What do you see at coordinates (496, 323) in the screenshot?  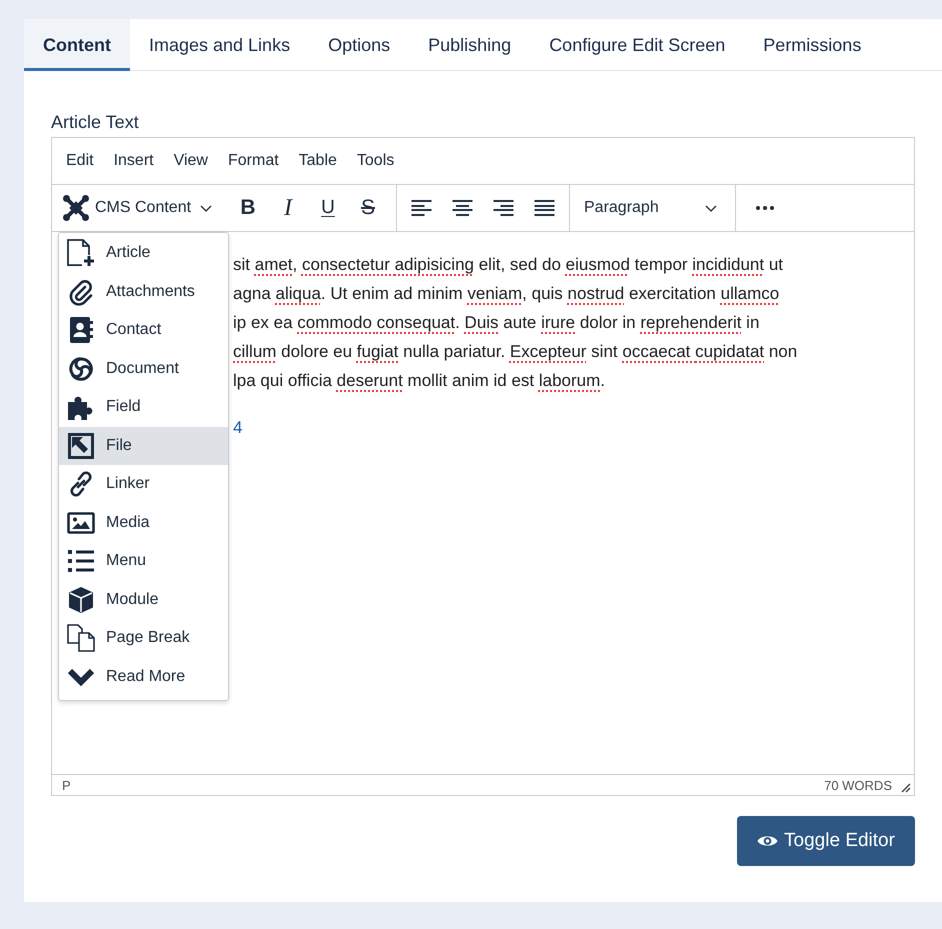 I see `paragraph-line: ip ex ea commodo consequat. Duis aute irure dolor in reprehenderit in` at bounding box center [496, 323].